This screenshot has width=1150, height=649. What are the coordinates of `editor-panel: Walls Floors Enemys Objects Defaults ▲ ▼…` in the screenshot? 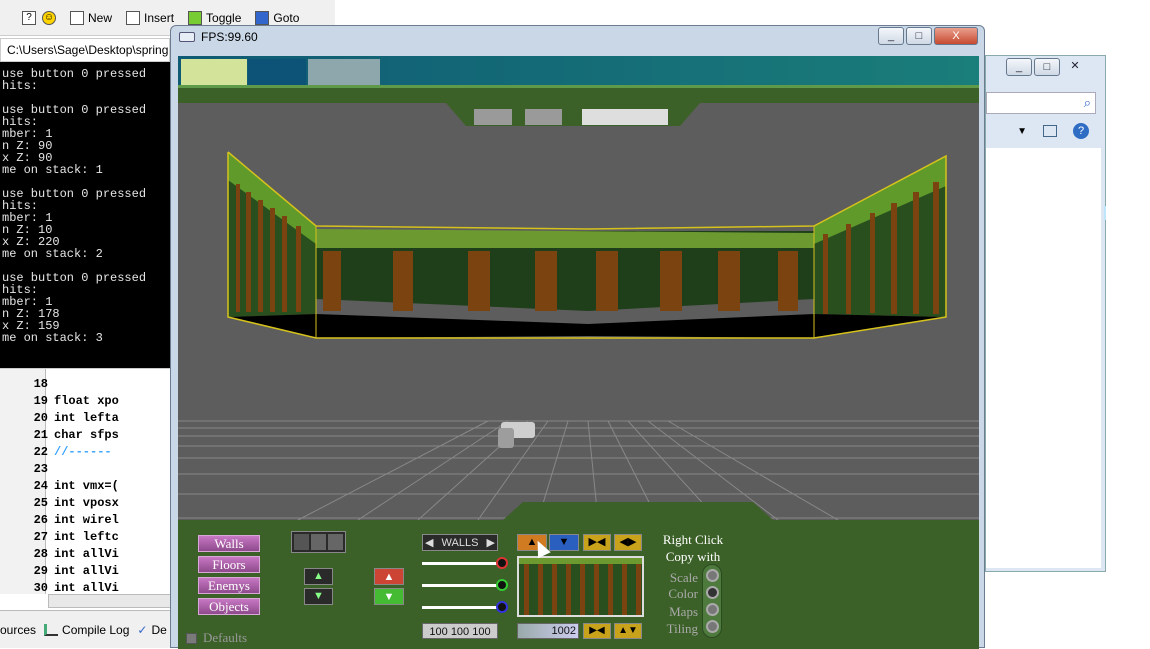 It's located at (578, 584).